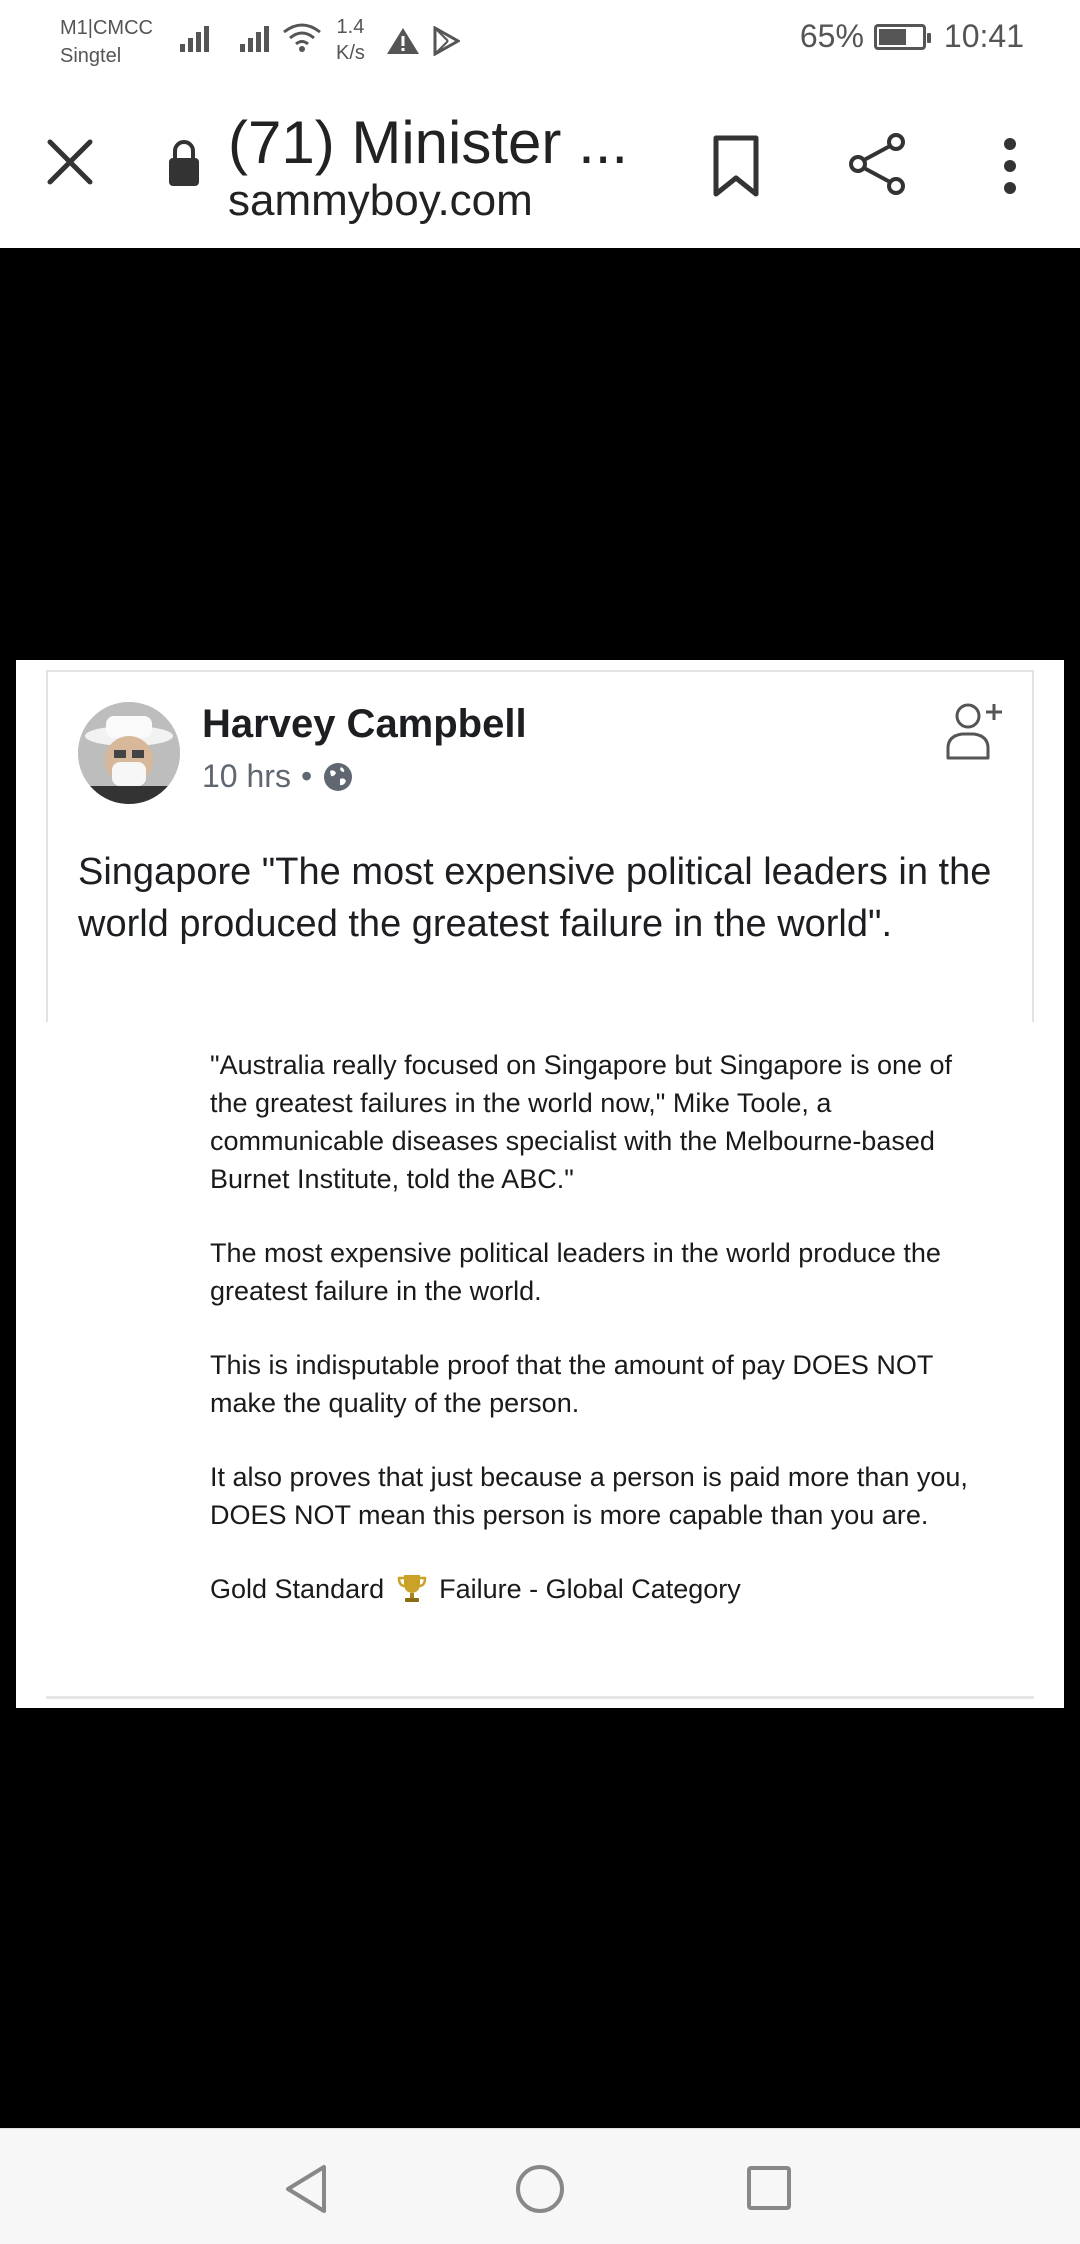  I want to click on status-bar: M1|CMCC Singtel 1.4 K/s 65% 10:41, so click(540, 41).